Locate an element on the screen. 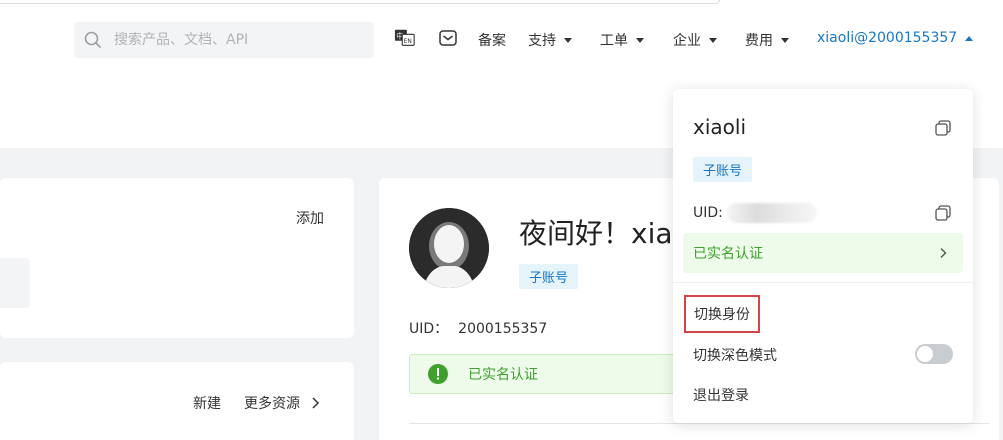  uid-label: UID： is located at coordinates (429, 329).